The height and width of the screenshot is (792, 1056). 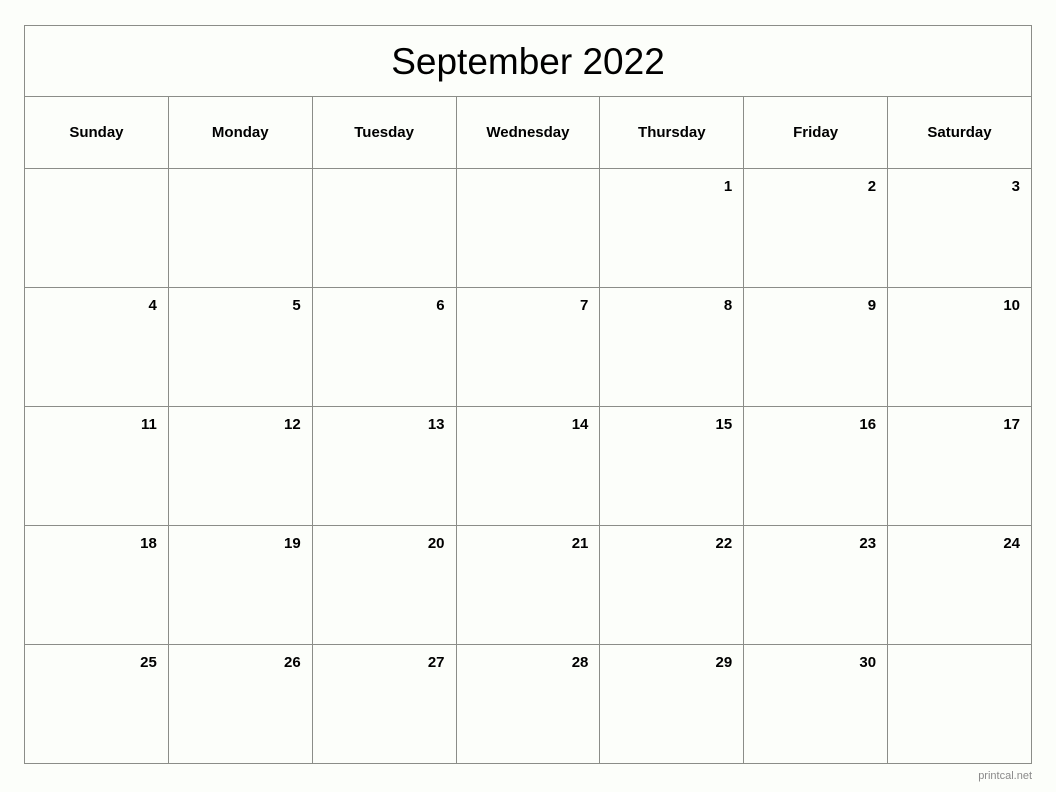 I want to click on day-number: 26, so click(x=292, y=662).